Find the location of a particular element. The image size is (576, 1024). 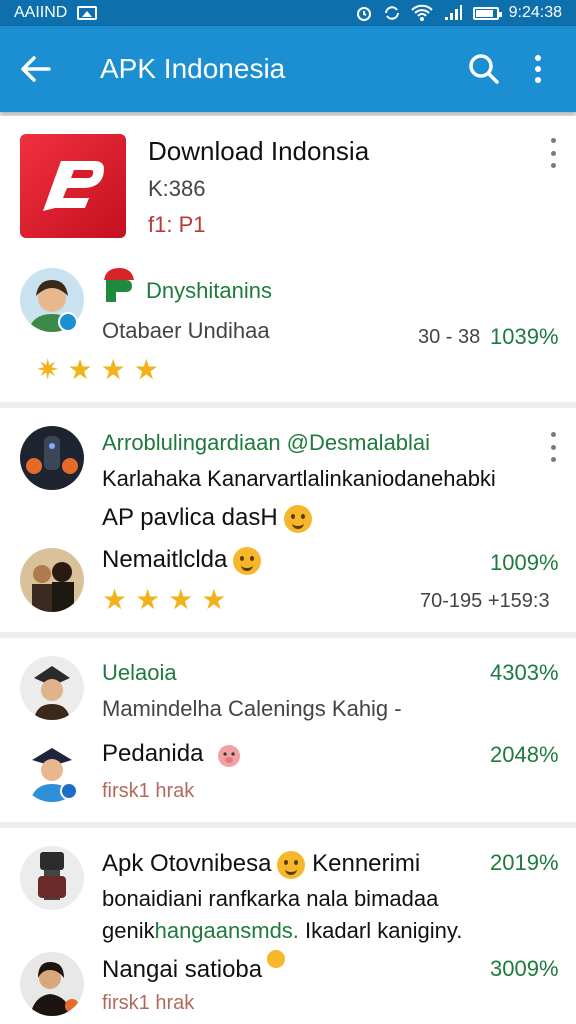

reviewer-name: Dnyshitanins is located at coordinates (209, 291).